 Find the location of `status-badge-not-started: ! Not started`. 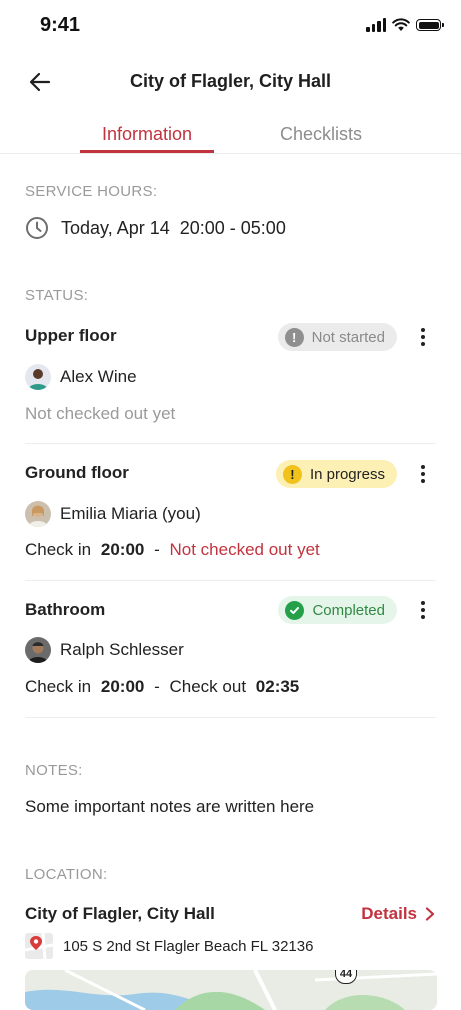

status-badge-not-started: ! Not started is located at coordinates (337, 337).